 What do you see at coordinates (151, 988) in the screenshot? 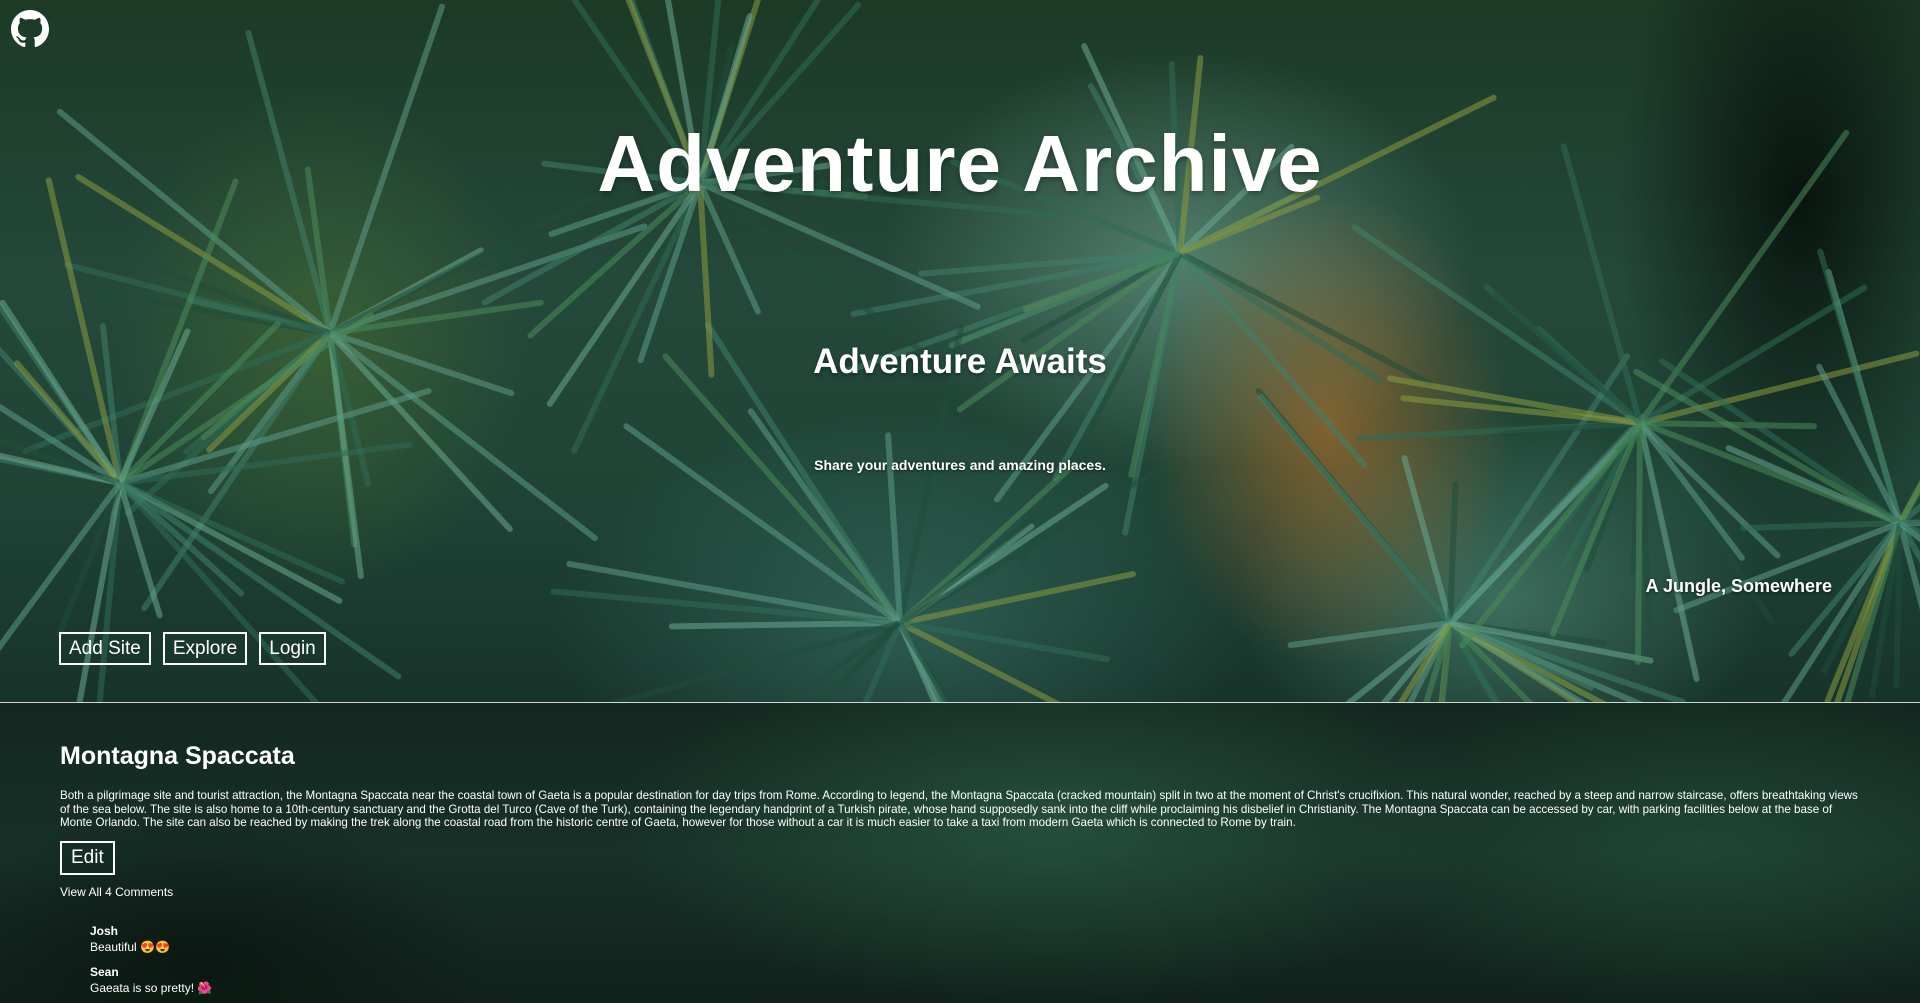
I see `comment-text: Gaeata is so pretty! 🌺` at bounding box center [151, 988].